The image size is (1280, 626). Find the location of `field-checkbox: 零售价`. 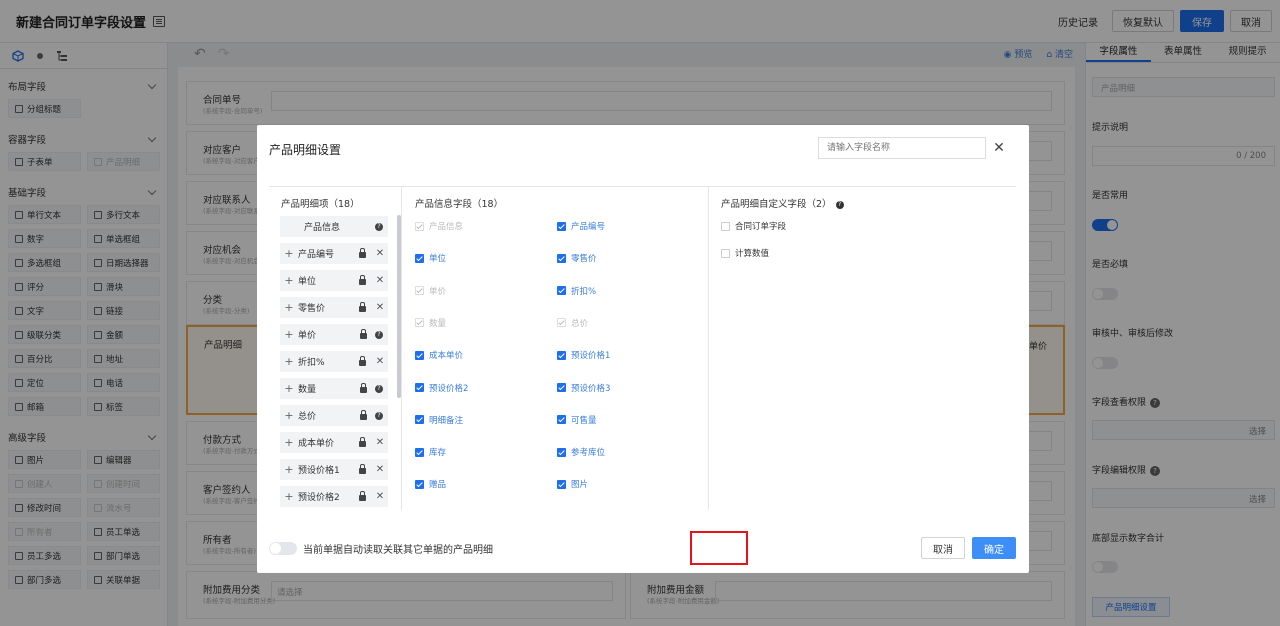

field-checkbox: 零售价 is located at coordinates (577, 258).